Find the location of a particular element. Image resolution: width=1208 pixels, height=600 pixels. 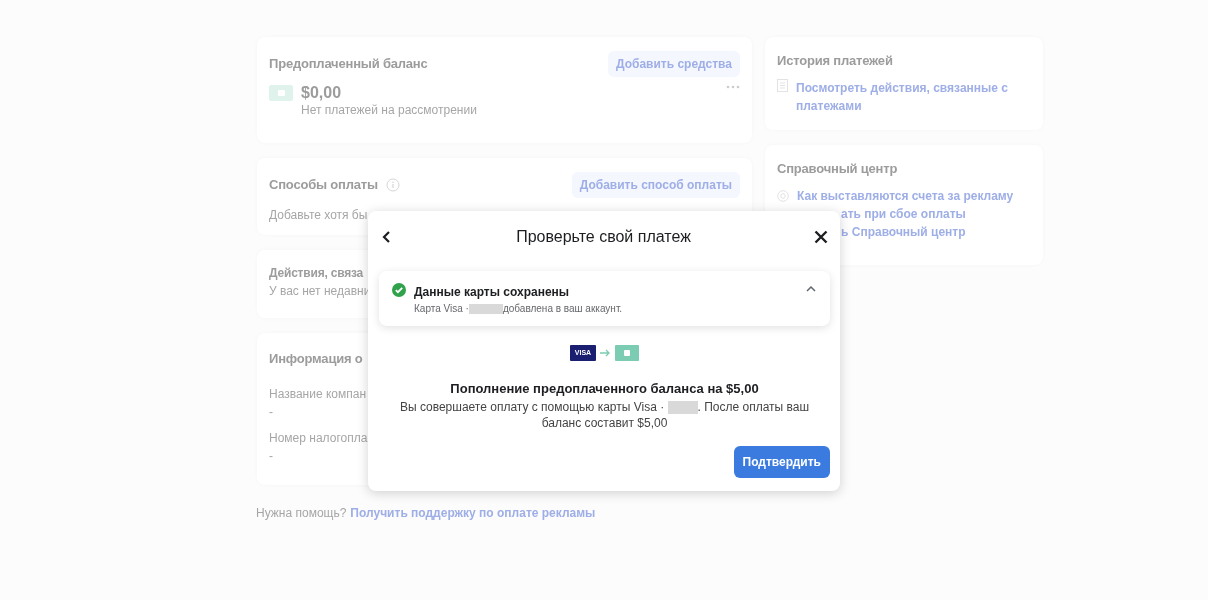

check-circle-icon is located at coordinates (399, 290).